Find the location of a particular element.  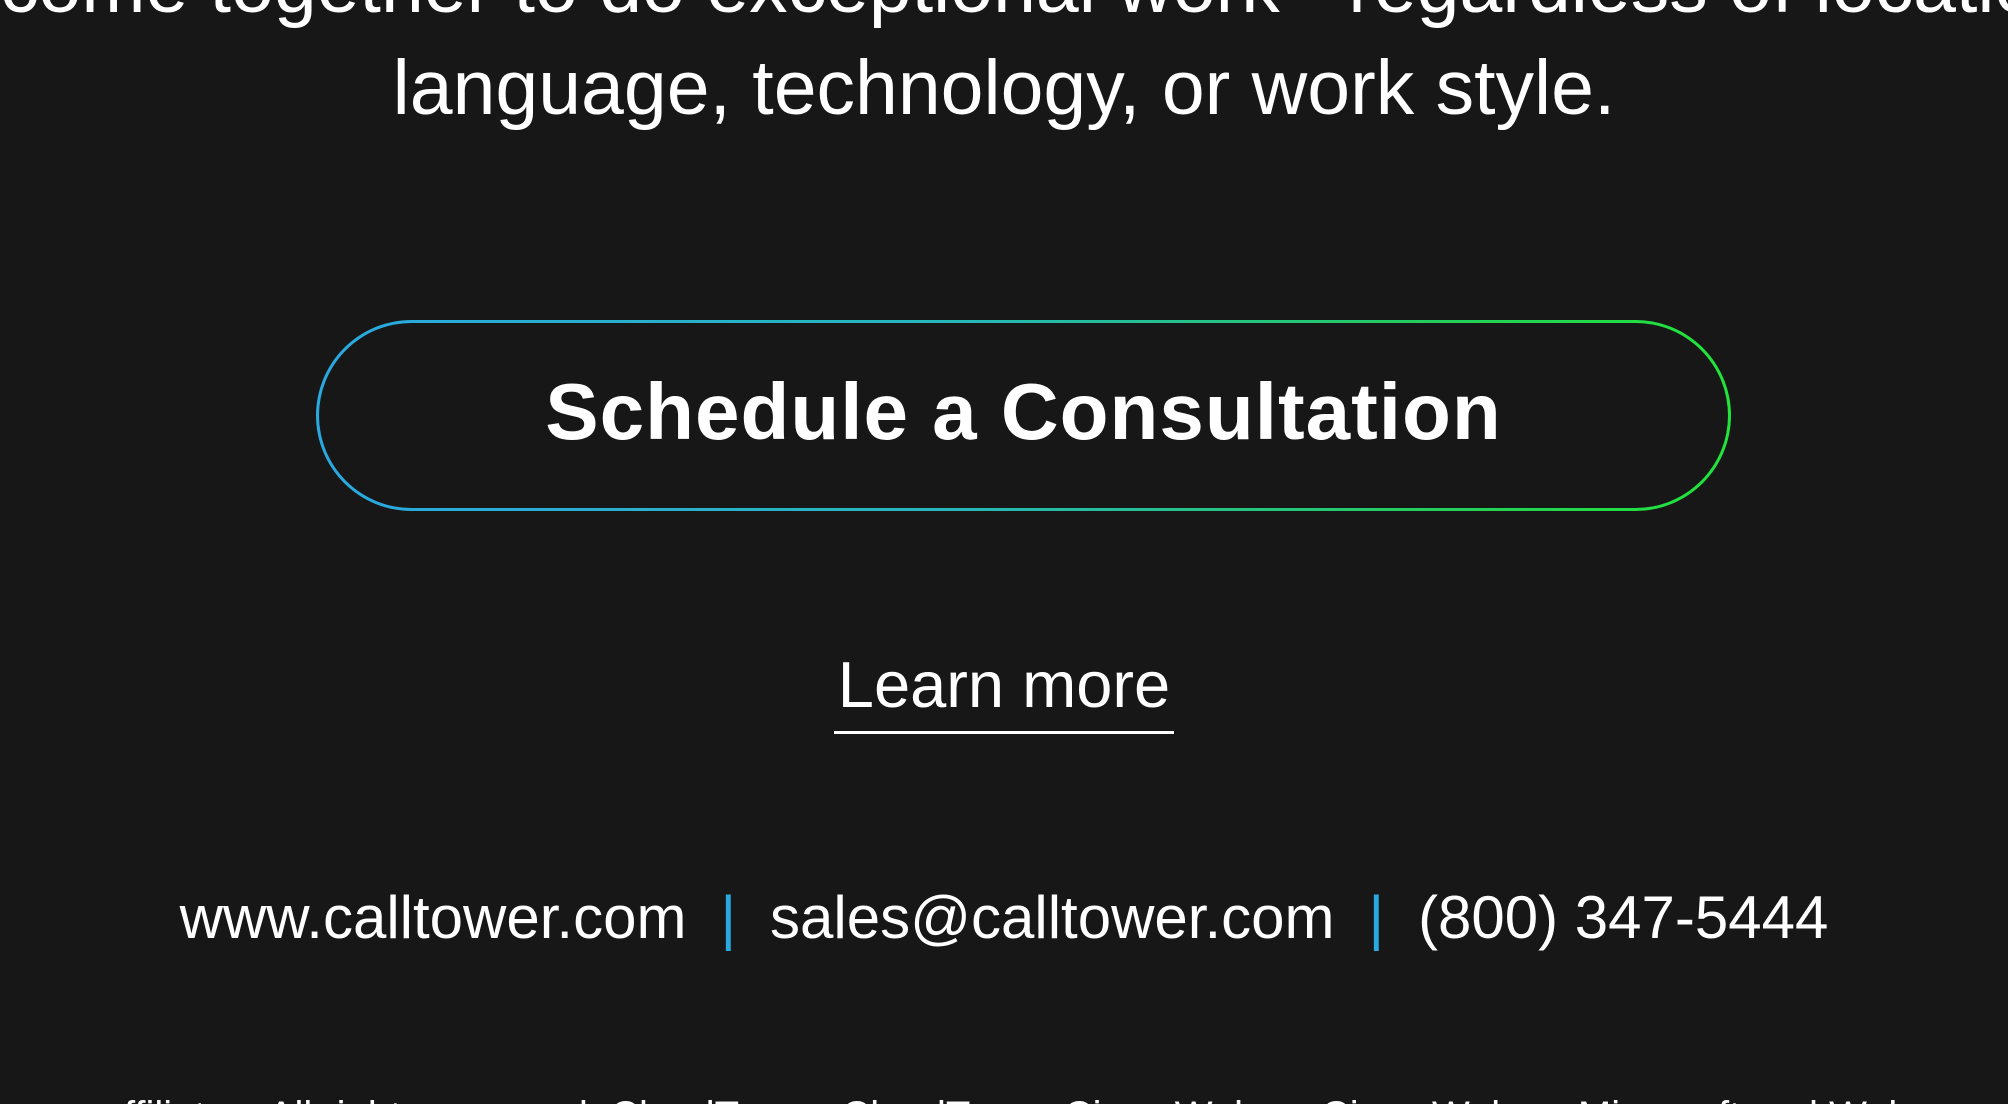

email-link: sales@calltower.com is located at coordinates (1052, 917).